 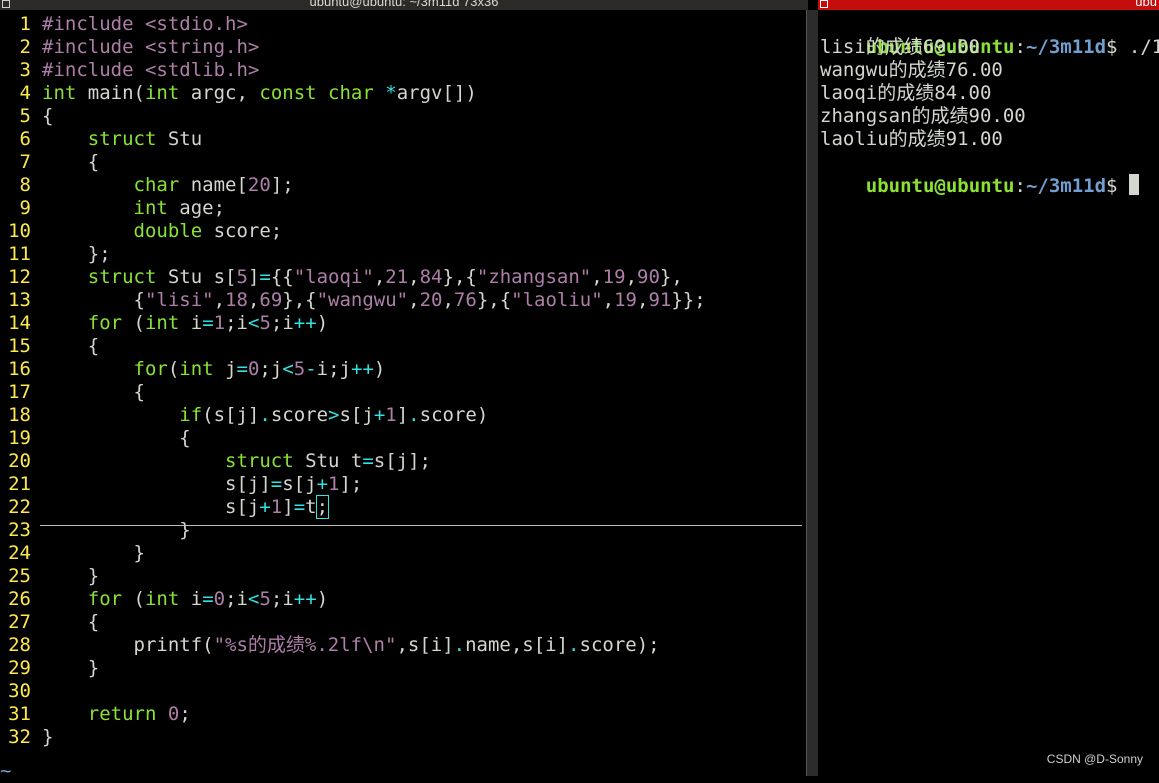 I want to click on code-token: },, so click(x=671, y=277).